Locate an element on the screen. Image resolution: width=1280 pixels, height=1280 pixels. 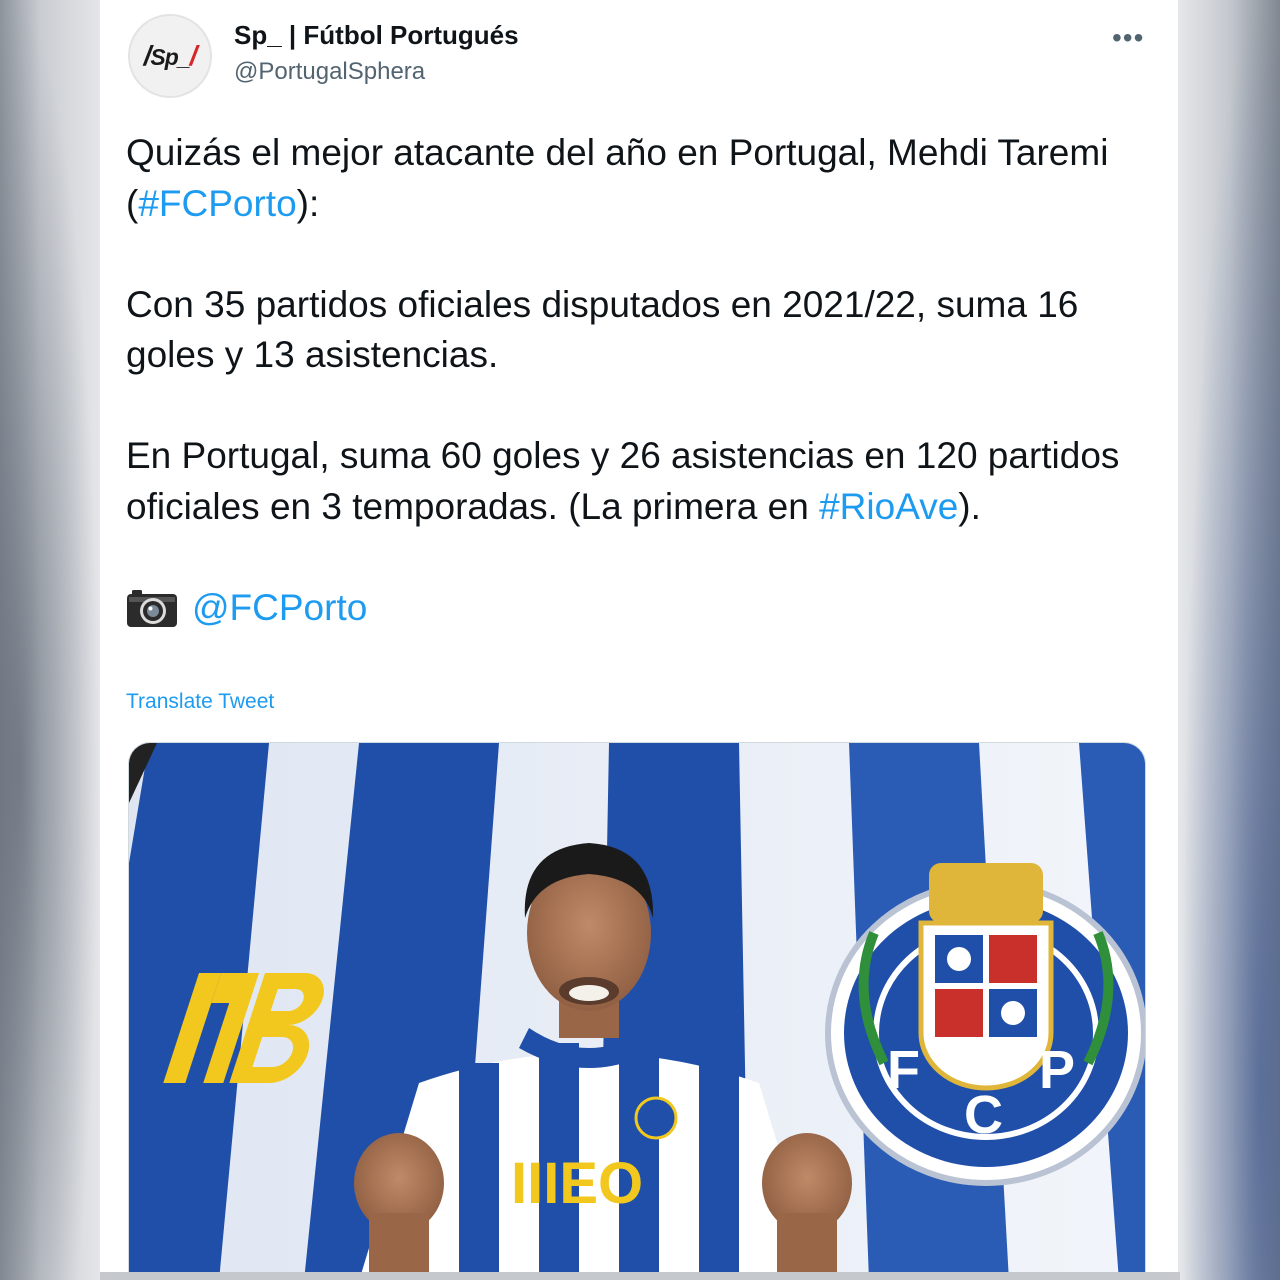
avatar-logo: /Sp_/ is located at coordinates (170, 55).